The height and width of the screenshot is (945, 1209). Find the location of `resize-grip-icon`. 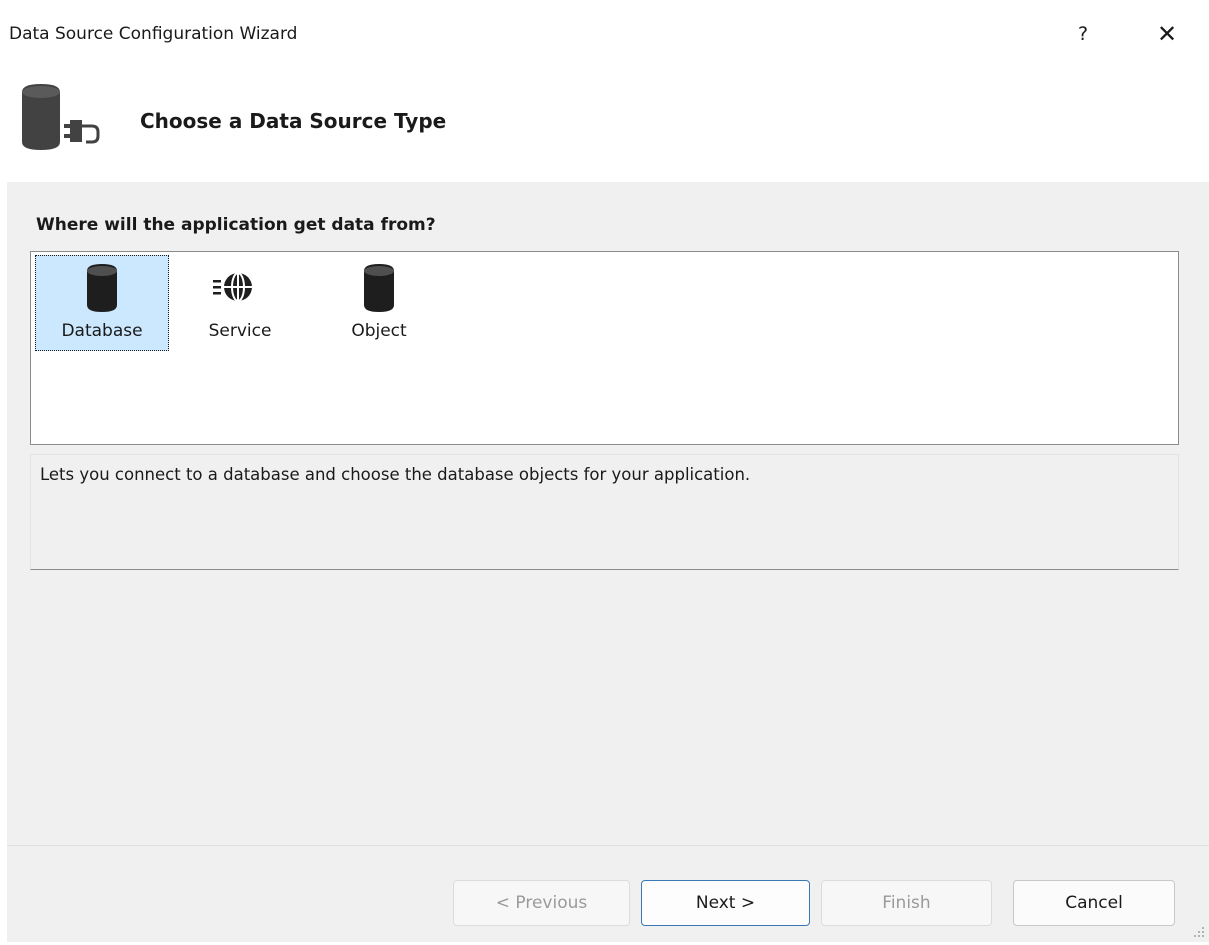

resize-grip-icon is located at coordinates (1198, 931).